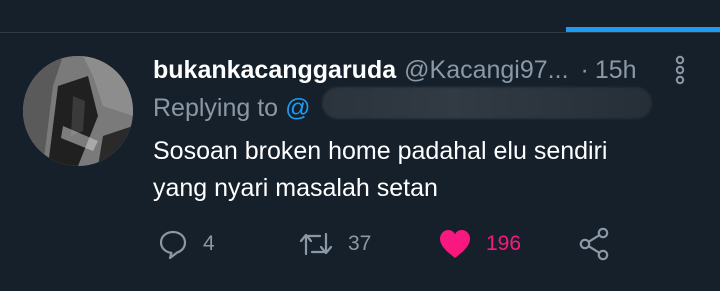 The width and height of the screenshot is (720, 291). Describe the element at coordinates (316, 244) in the screenshot. I see `retweet-icon` at that location.